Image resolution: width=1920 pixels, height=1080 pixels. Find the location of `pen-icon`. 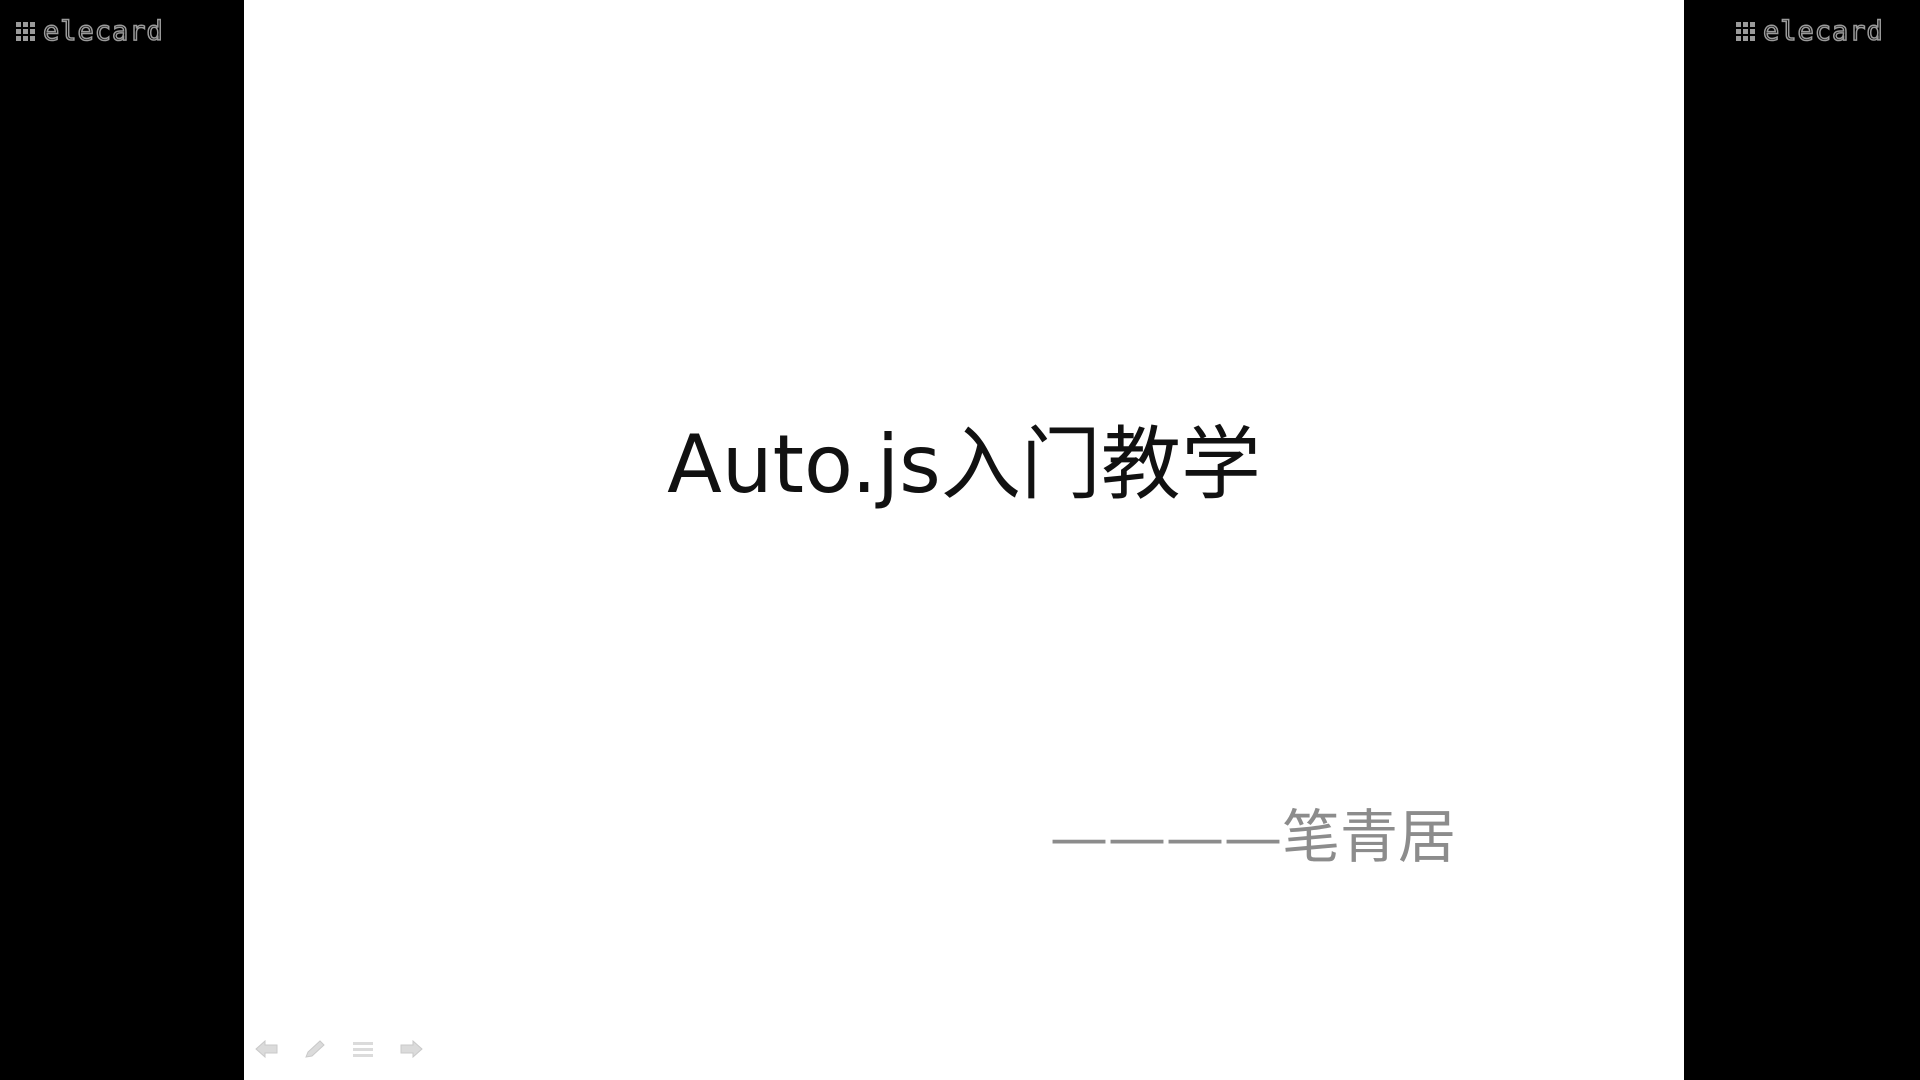

pen-icon is located at coordinates (315, 1049).